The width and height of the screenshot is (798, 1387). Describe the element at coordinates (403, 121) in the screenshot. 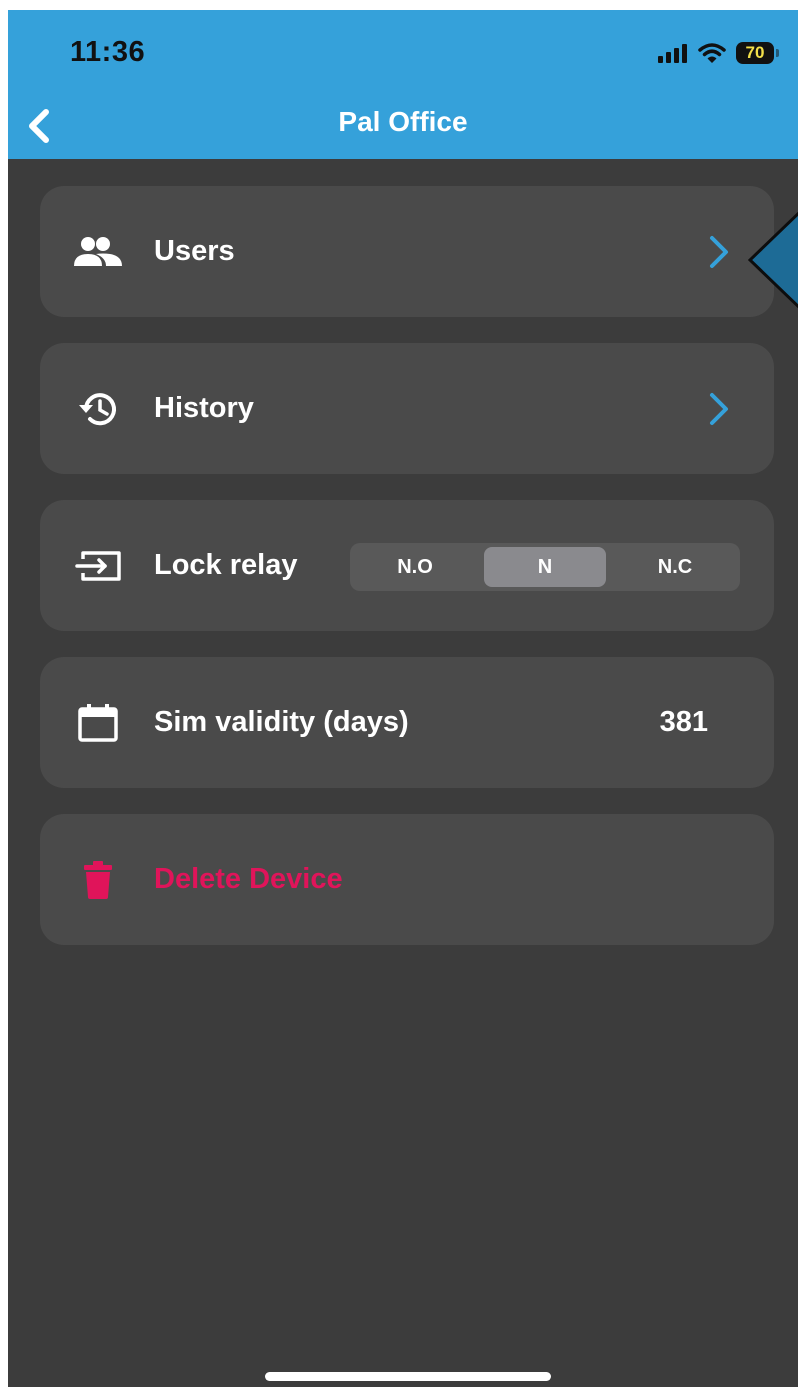

I see `page-title: Pal Office` at that location.